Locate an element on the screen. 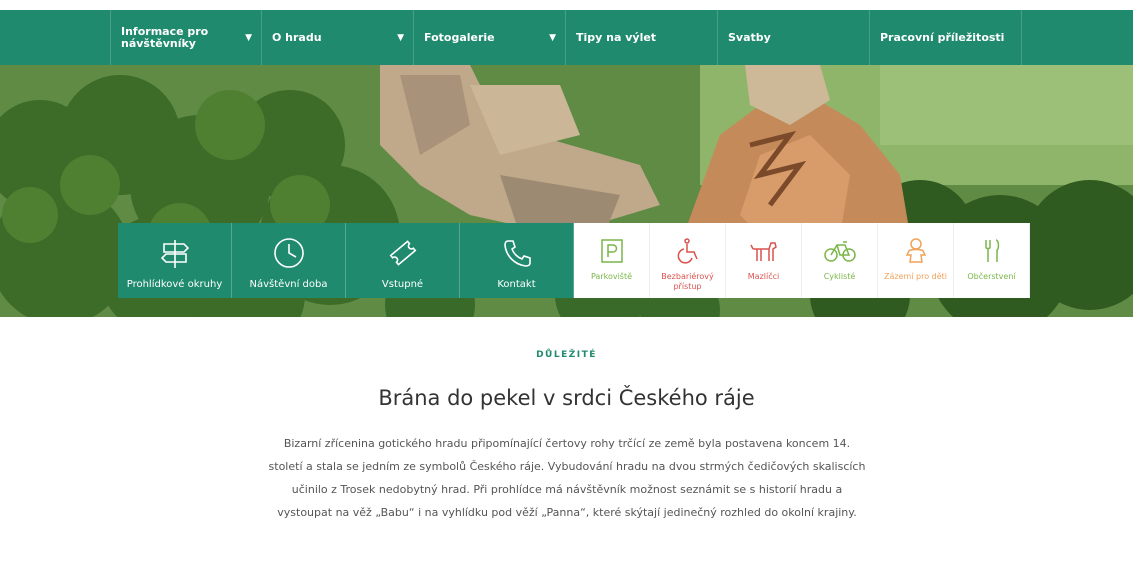 The image size is (1133, 574). nav-item-label: Svatby is located at coordinates (749, 37).